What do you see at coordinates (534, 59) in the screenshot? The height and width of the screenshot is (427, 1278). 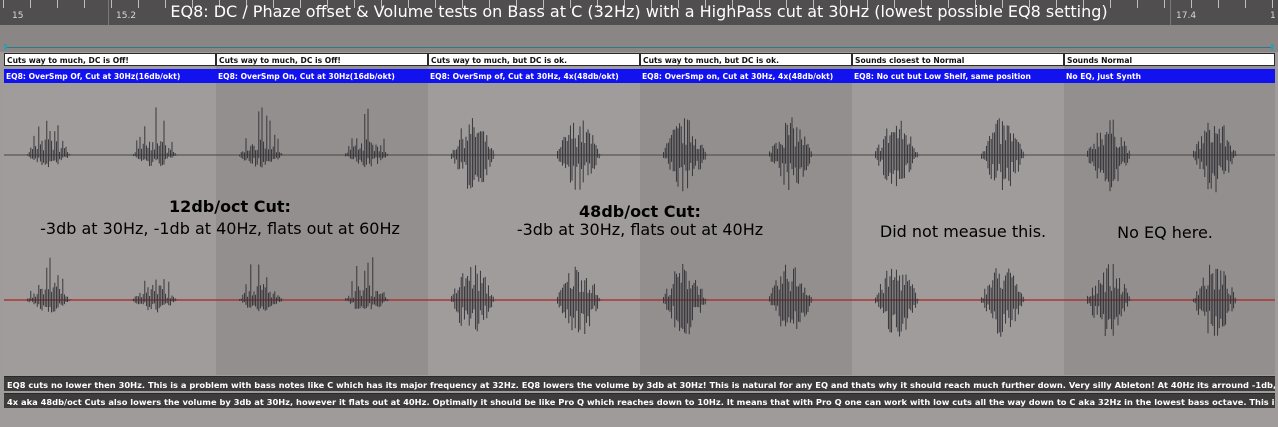 I see `clip-title-3: Cuts way to much, but DC is ok.` at bounding box center [534, 59].